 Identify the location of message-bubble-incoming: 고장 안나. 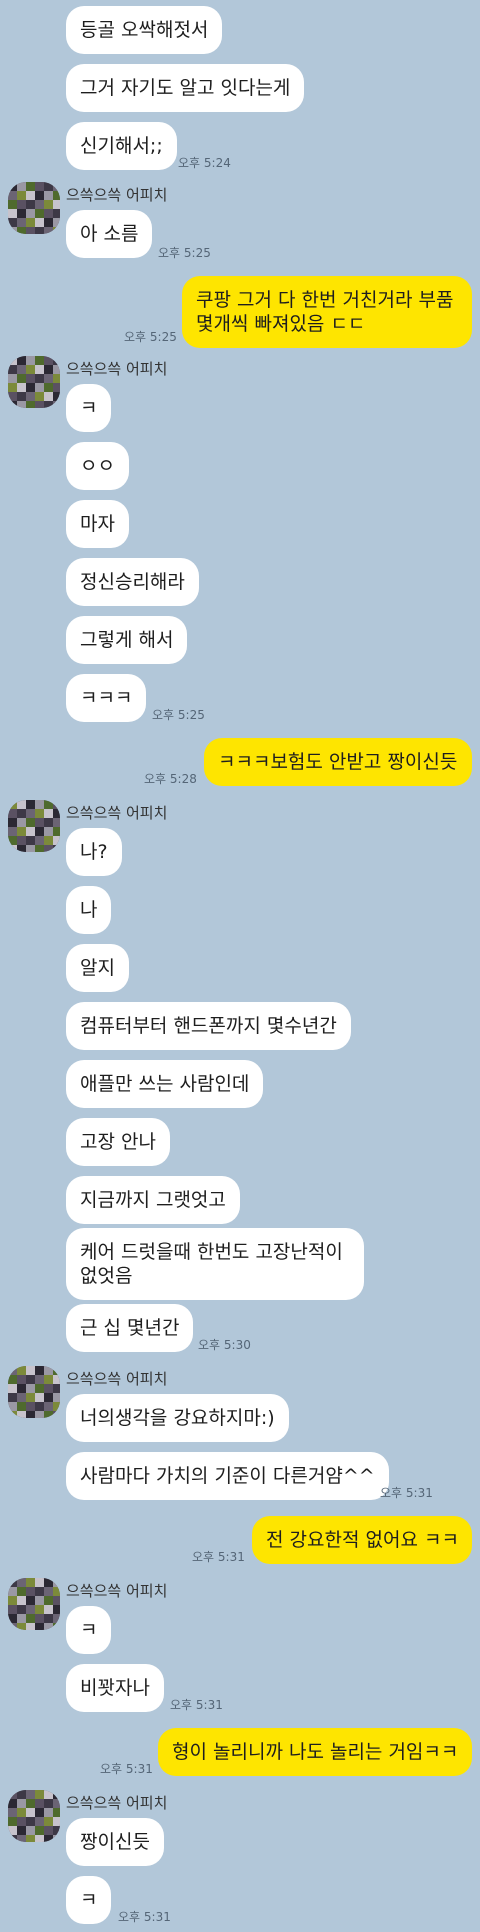
(118, 1142).